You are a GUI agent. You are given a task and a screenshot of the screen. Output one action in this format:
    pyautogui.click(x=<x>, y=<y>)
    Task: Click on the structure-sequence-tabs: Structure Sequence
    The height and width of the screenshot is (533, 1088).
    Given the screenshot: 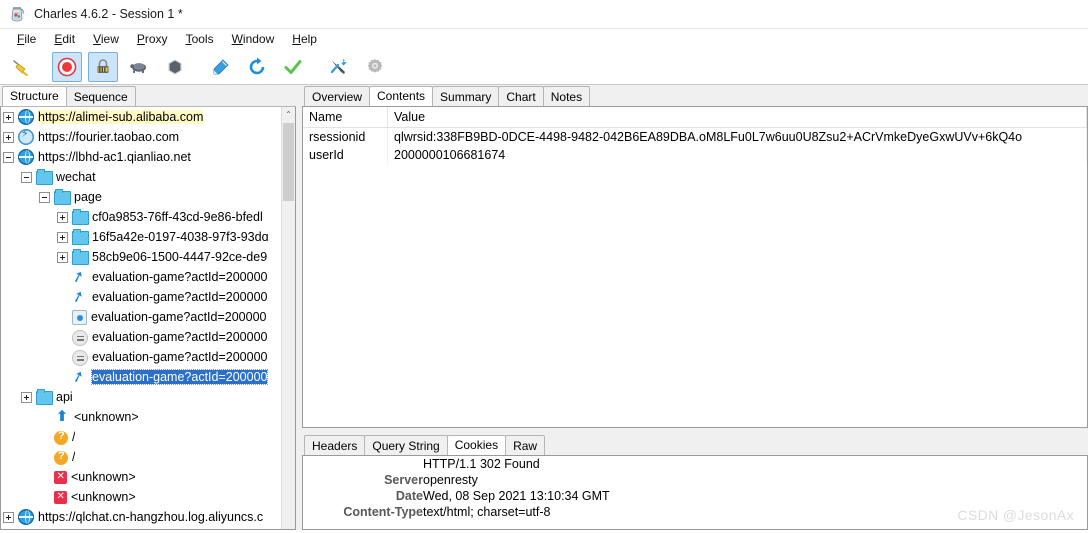 What is the action you would take?
    pyautogui.click(x=148, y=95)
    